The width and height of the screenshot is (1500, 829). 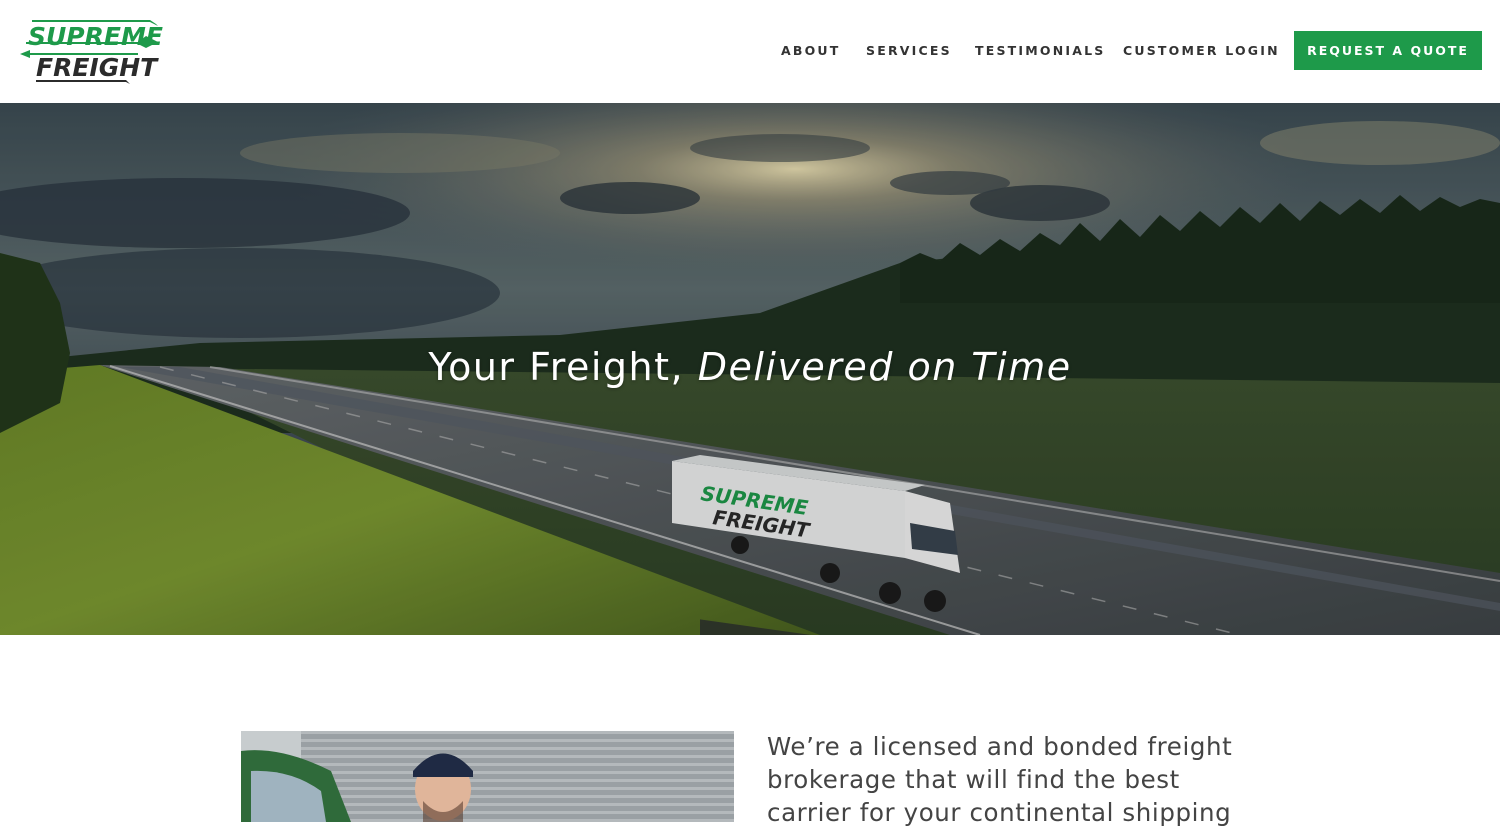 I want to click on hero-title-plain: Your Freight,, so click(x=563, y=367).